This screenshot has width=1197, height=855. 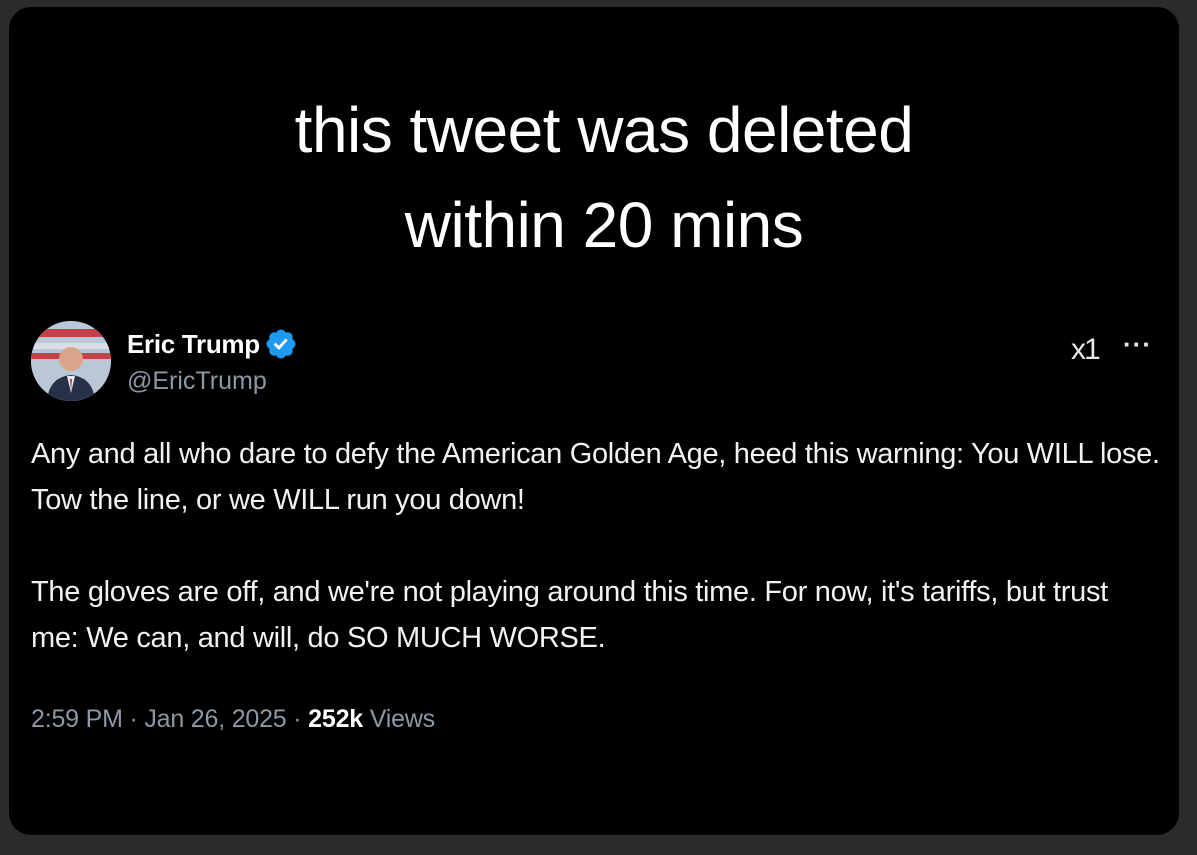 What do you see at coordinates (604, 130) in the screenshot?
I see `caption-line-1: this tweet was deleted` at bounding box center [604, 130].